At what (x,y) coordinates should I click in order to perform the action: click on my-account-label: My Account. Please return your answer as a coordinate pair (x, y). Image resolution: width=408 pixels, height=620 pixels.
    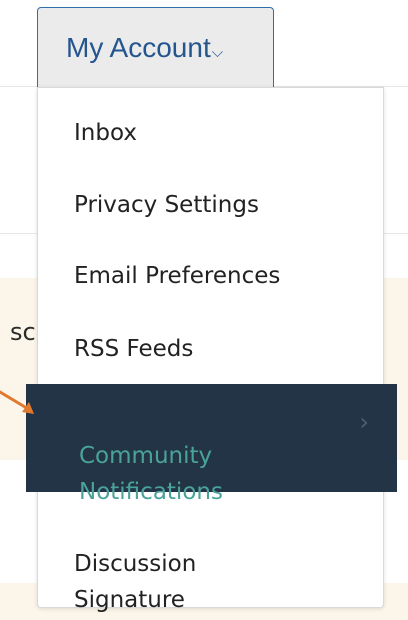
    Looking at the image, I should click on (138, 47).